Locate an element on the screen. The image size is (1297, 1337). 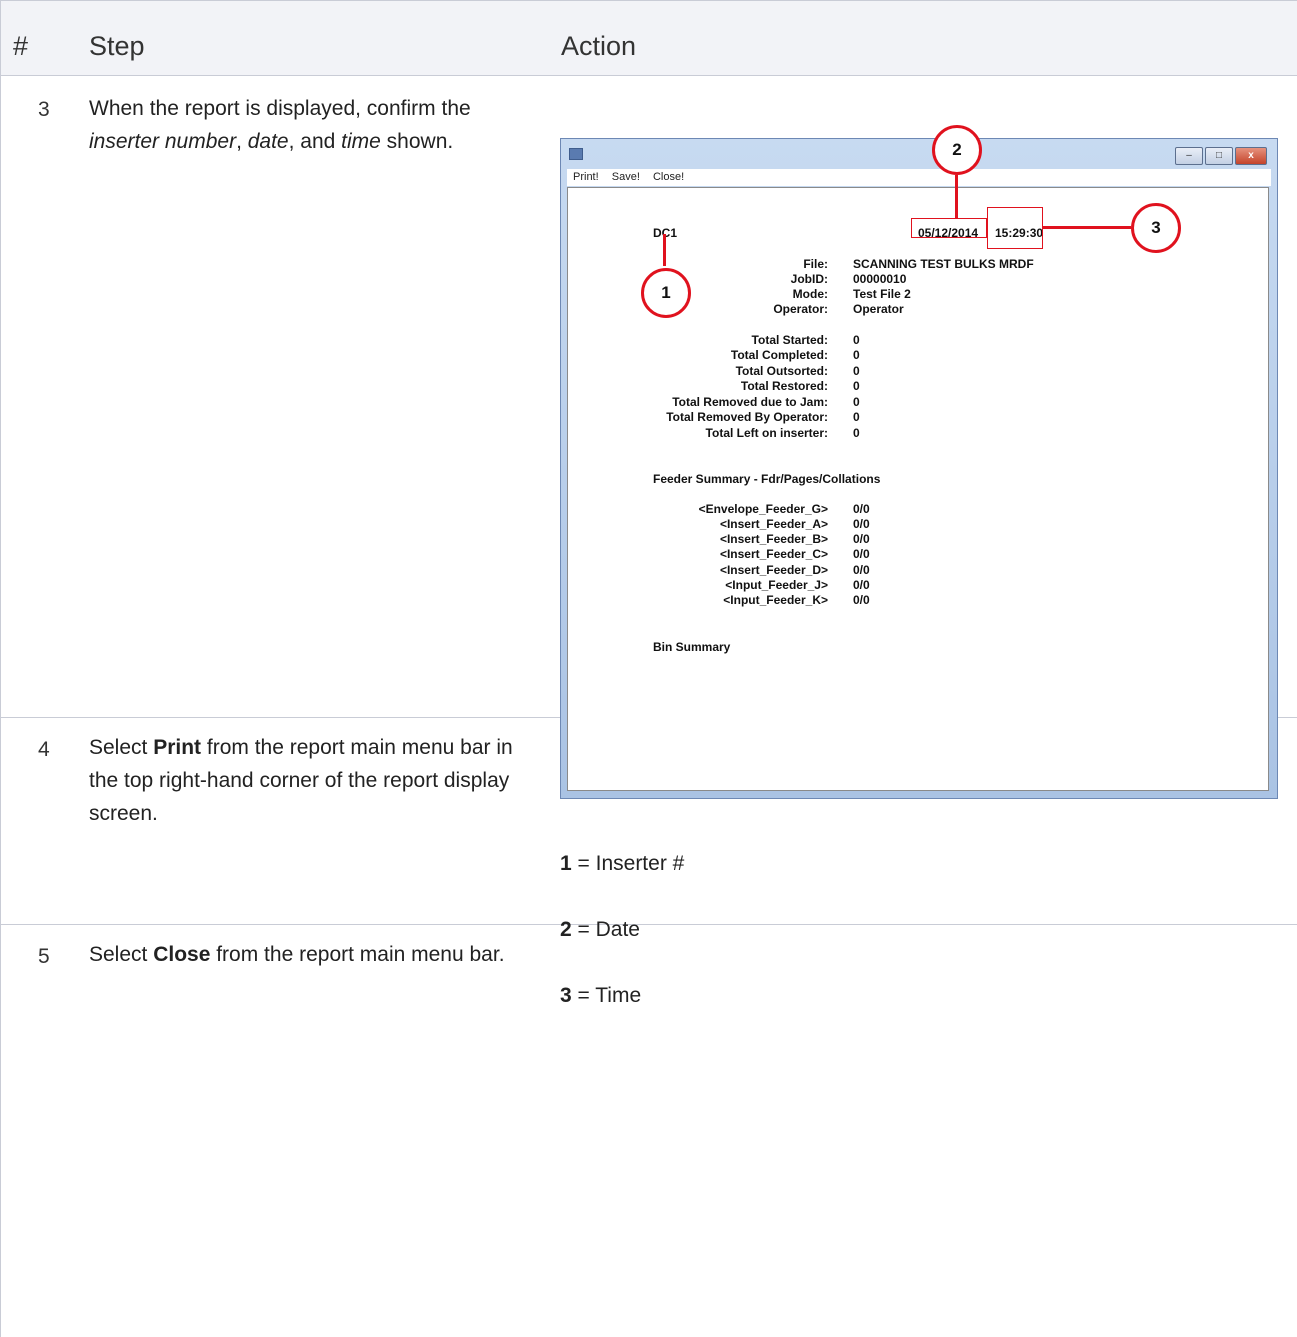
feeder-label: <Insert_Feeder_B> is located at coordinates (773, 539).